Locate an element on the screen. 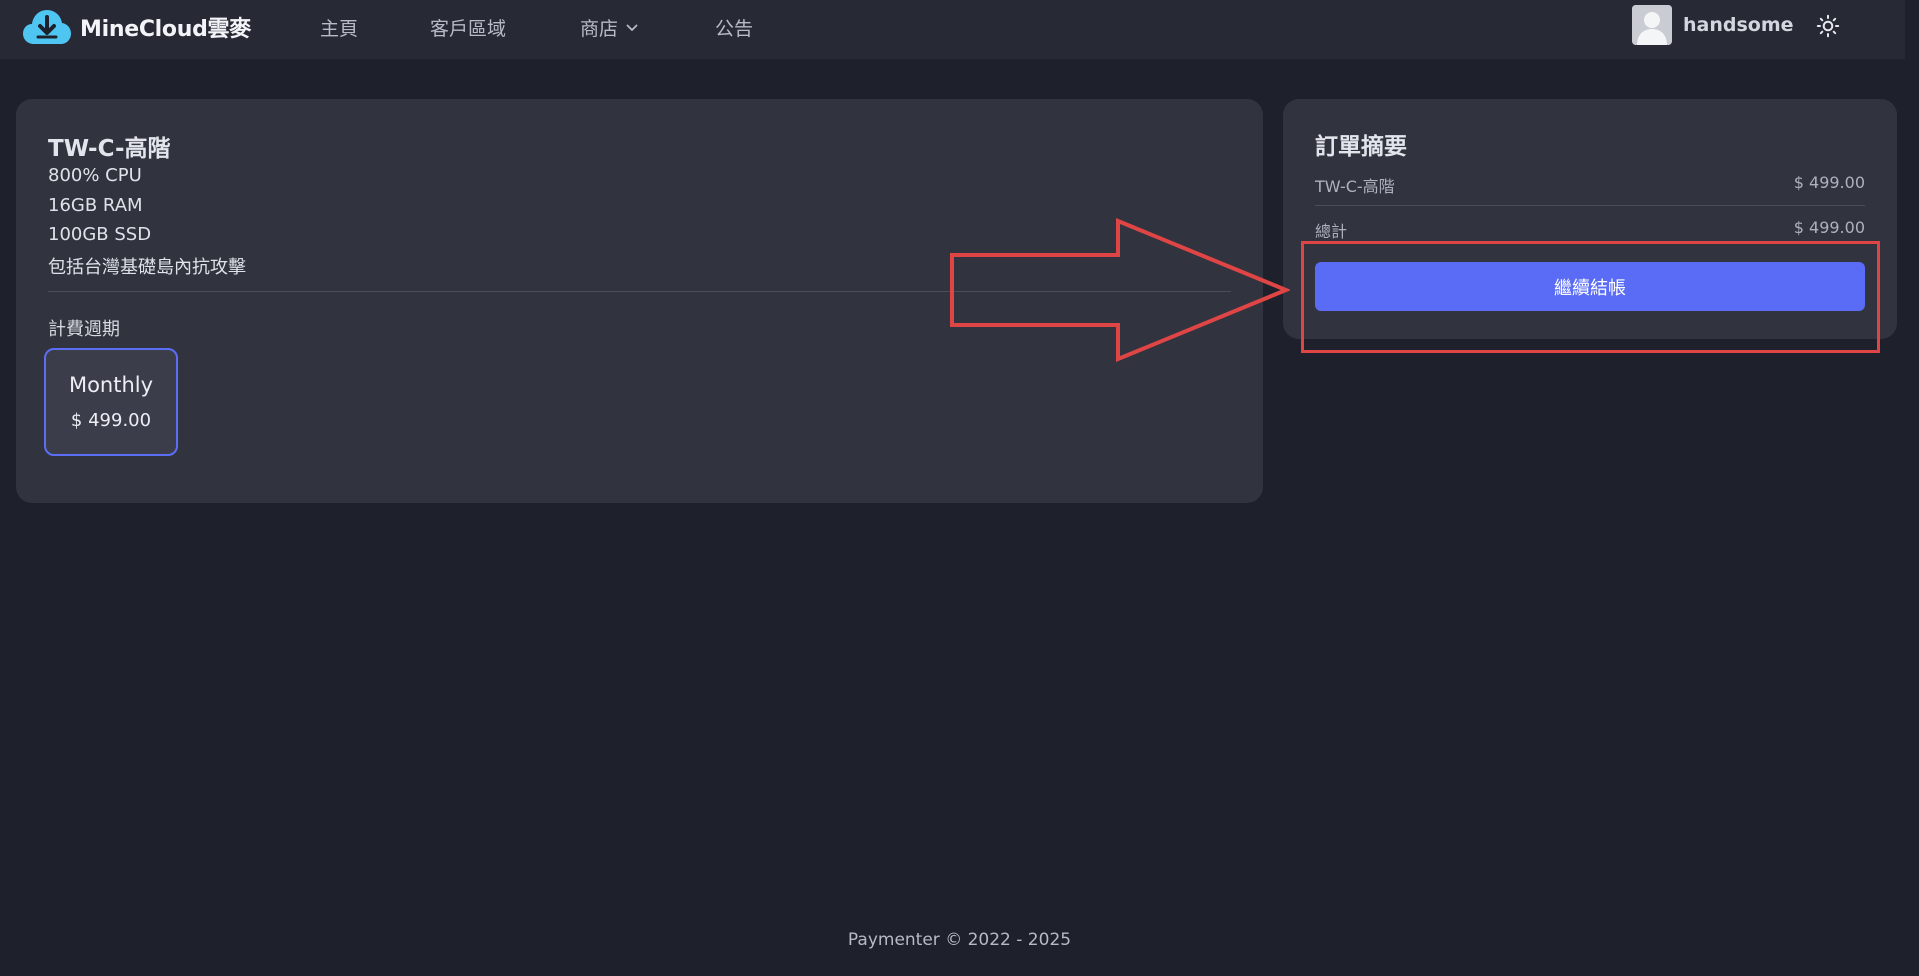 This screenshot has height=976, width=1919. billing-option-monthly: Monthly $ 499.00 is located at coordinates (111, 402).